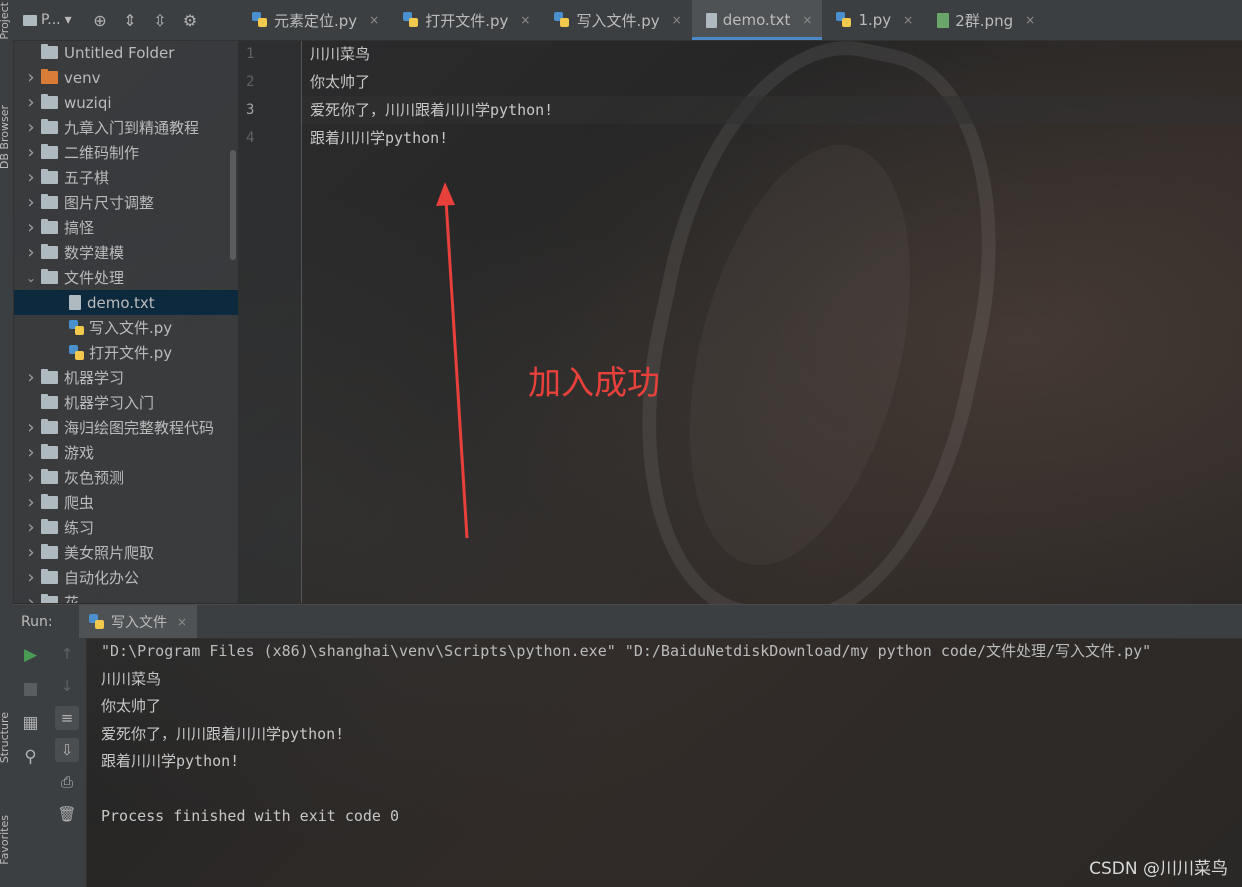 The image size is (1242, 887). Describe the element at coordinates (125, 527) in the screenshot. I see `tree-item: › 练习` at that location.